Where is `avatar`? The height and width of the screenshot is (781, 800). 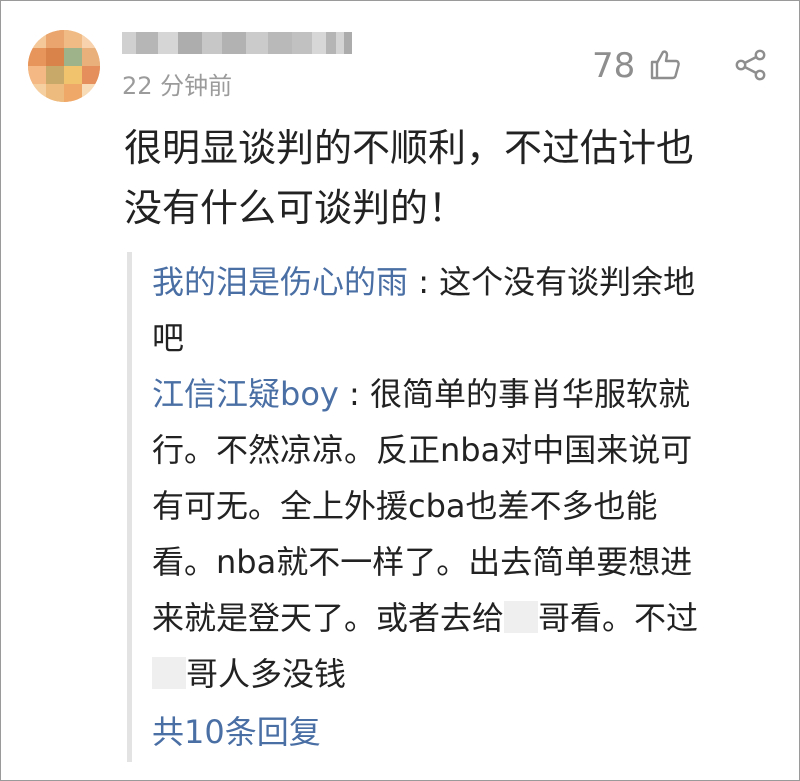
avatar is located at coordinates (64, 66).